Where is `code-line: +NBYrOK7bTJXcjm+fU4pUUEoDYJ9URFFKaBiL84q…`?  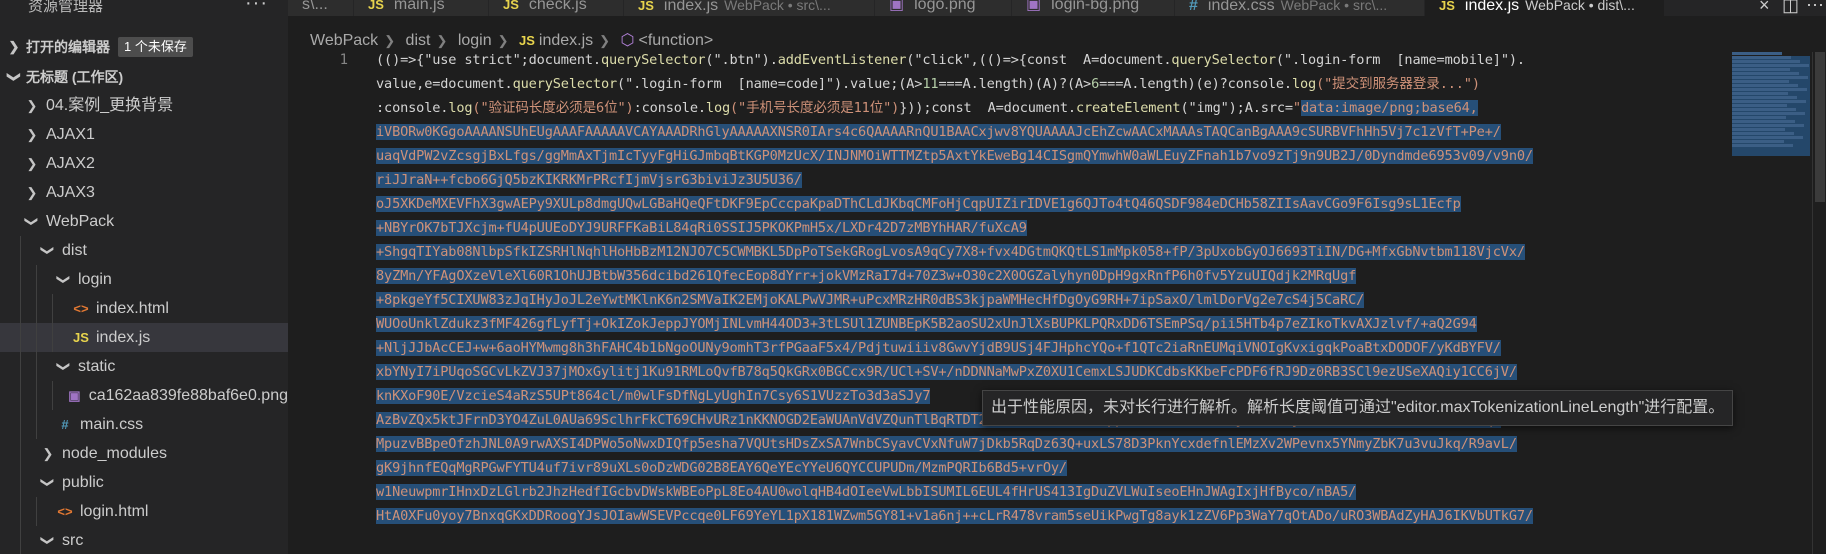 code-line: +NBYrOK7bTJXcjm+fU4pUUEoDYJ9URFFKaBiL84q… is located at coordinates (1052, 228).